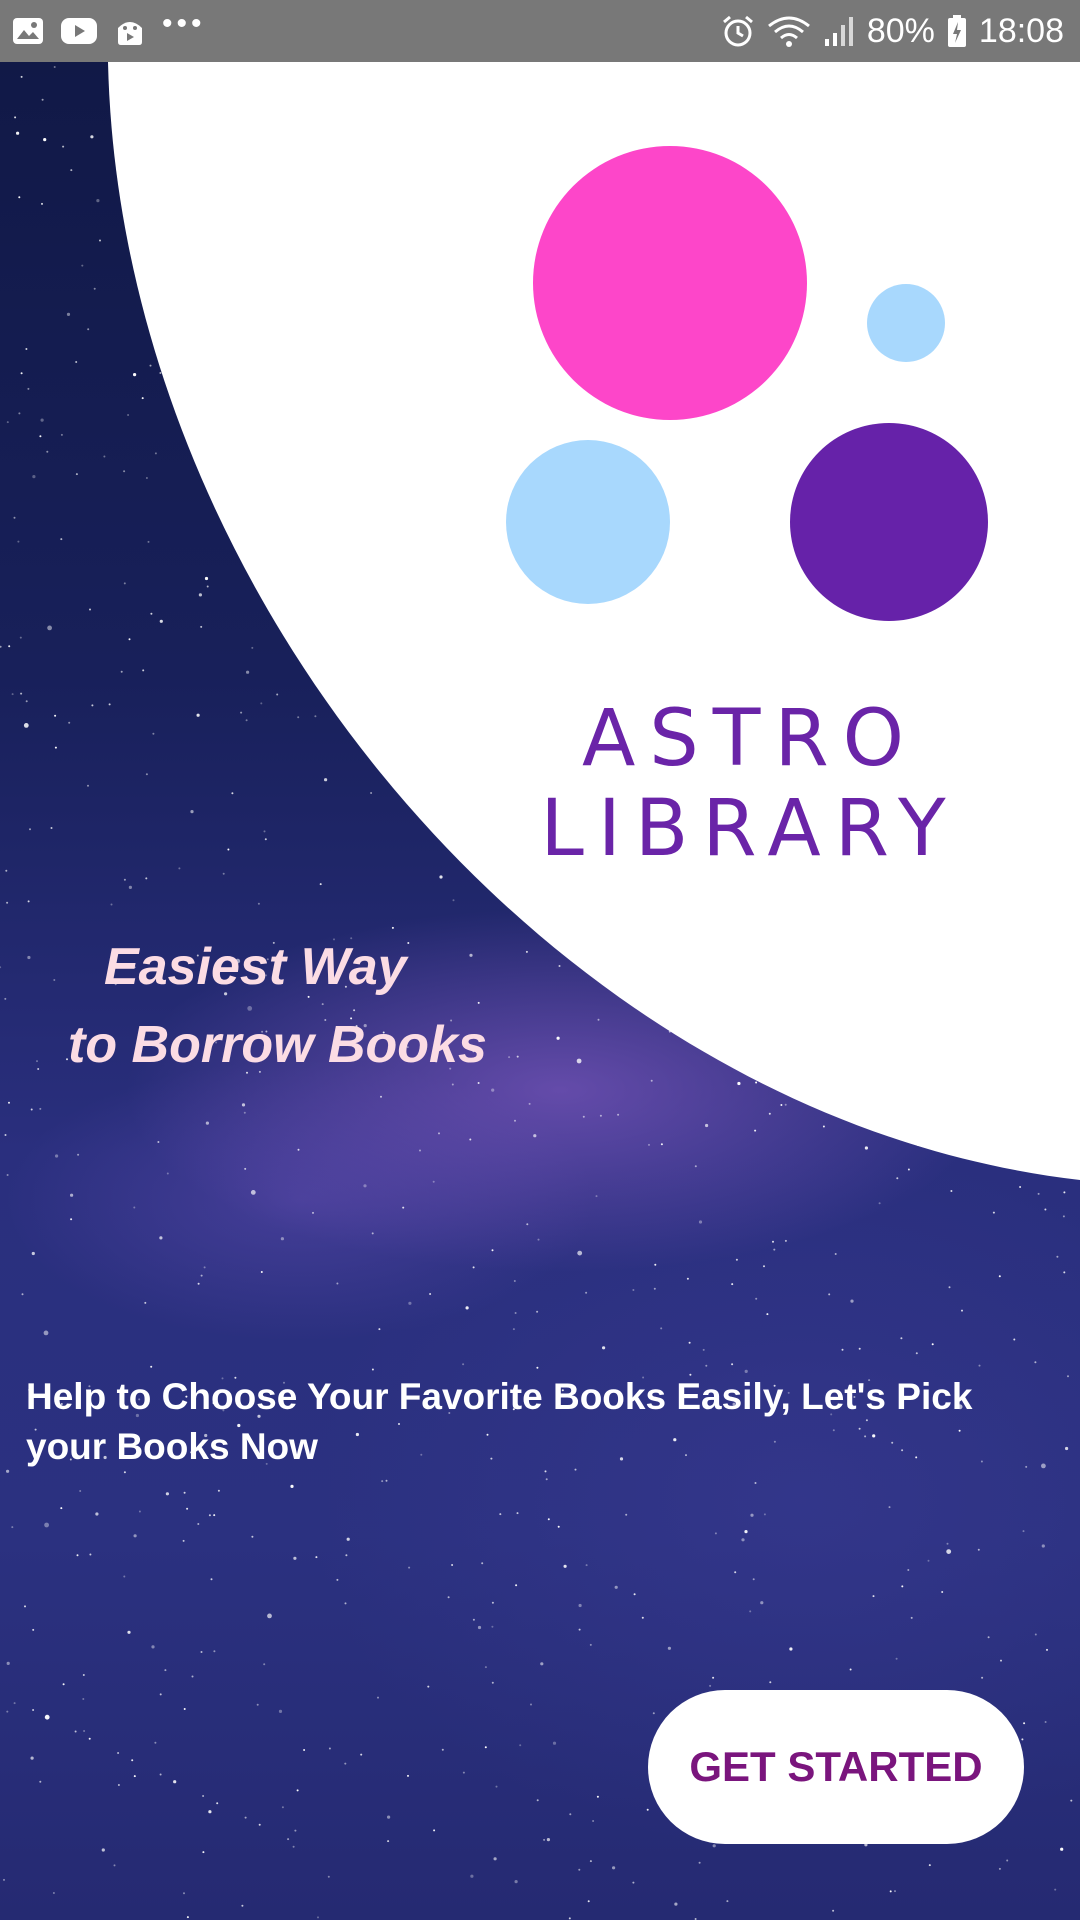 The height and width of the screenshot is (1920, 1080). Describe the element at coordinates (839, 31) in the screenshot. I see `signal-icon` at that location.